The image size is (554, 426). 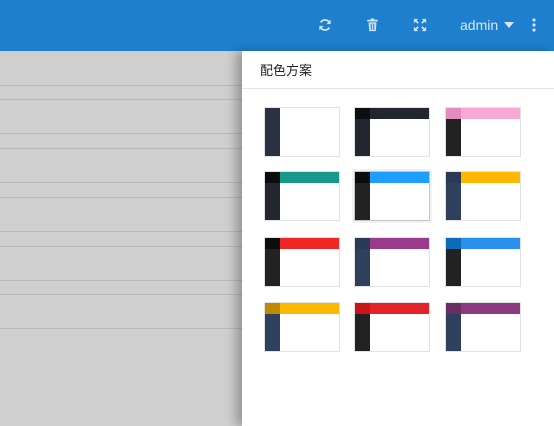 I want to click on more-vertical-icon, so click(x=534, y=25).